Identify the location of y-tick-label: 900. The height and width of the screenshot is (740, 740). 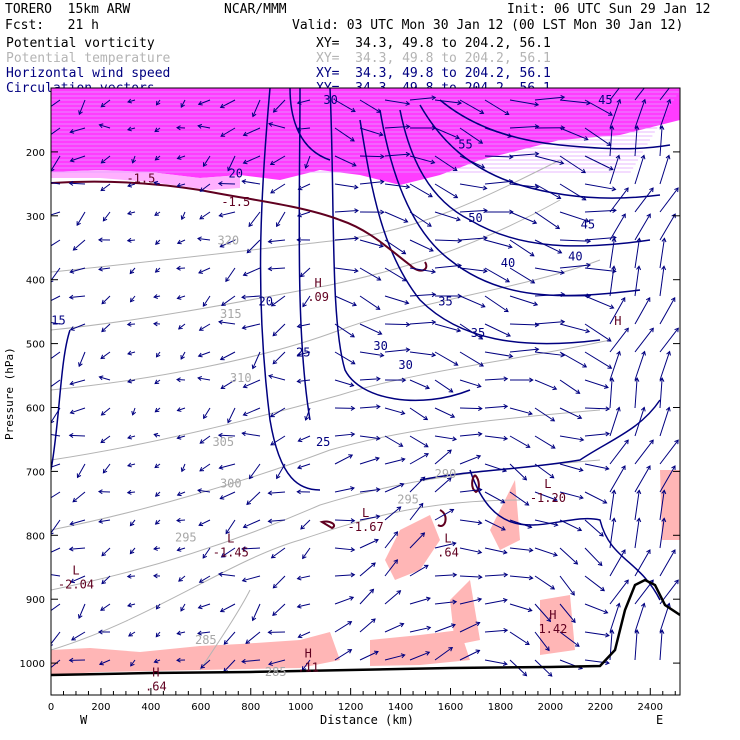
(35, 600).